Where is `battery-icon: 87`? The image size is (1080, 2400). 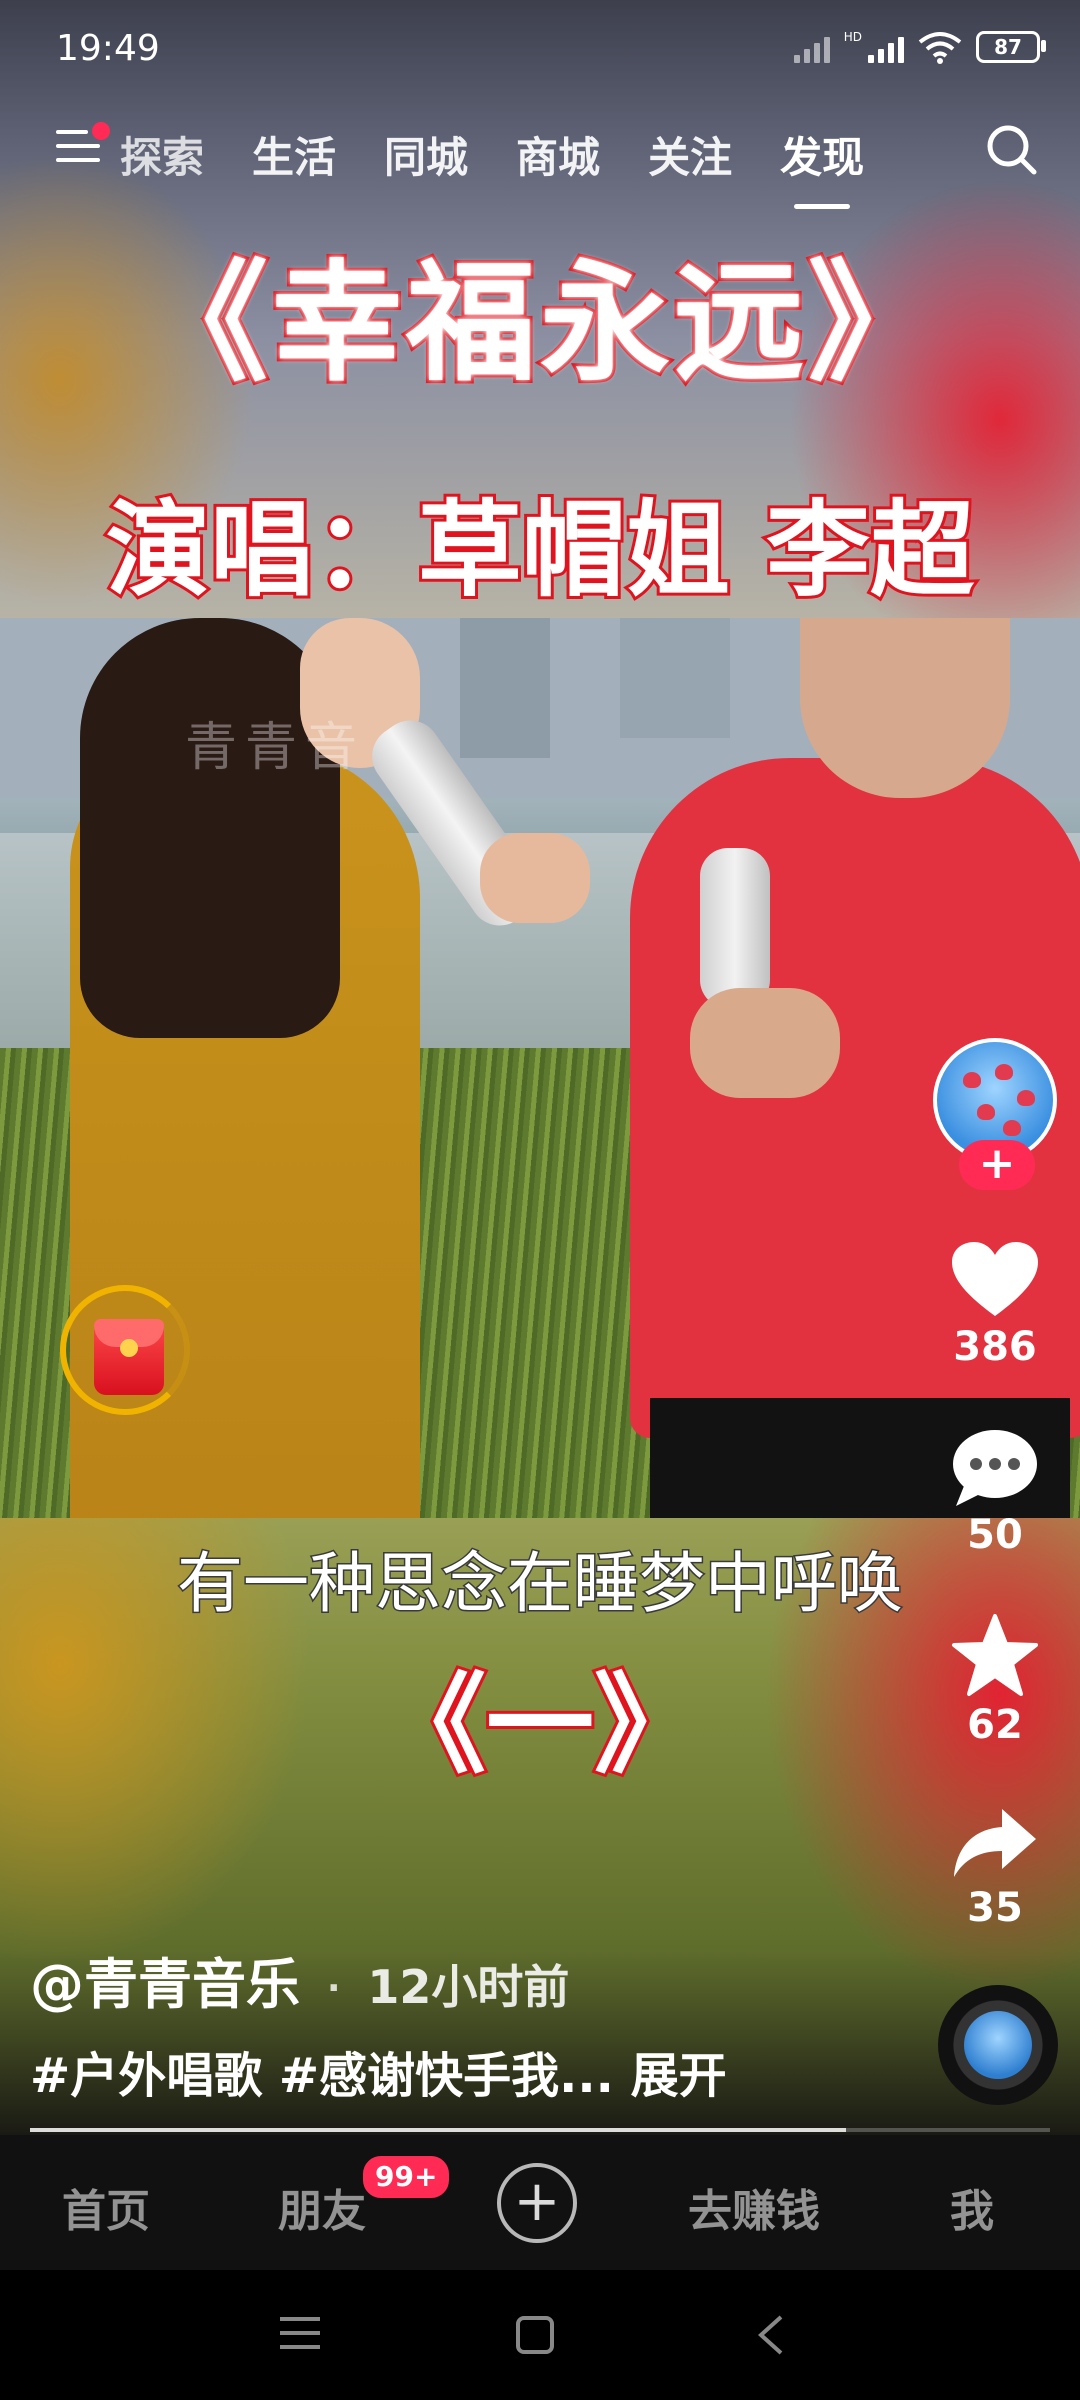
battery-icon: 87 is located at coordinates (1011, 47).